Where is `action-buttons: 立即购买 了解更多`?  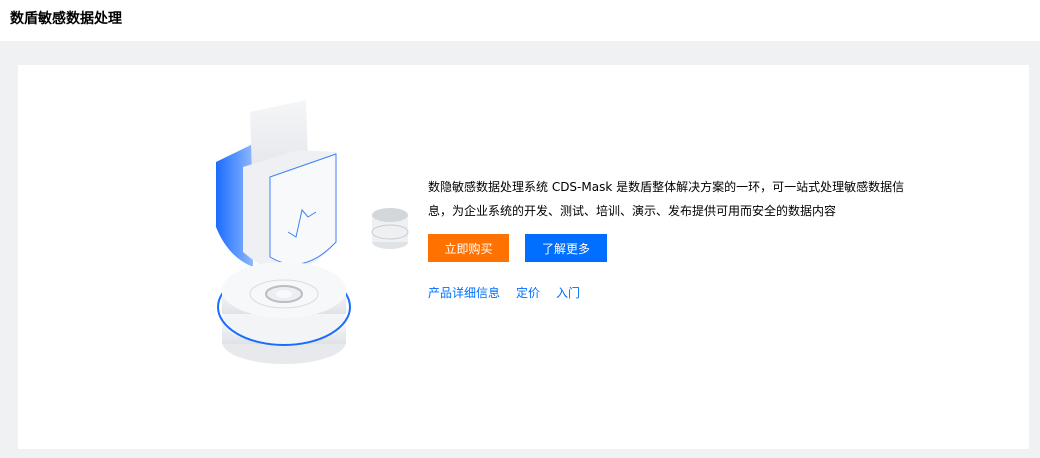
action-buttons: 立即购买 了解更多 is located at coordinates (673, 248).